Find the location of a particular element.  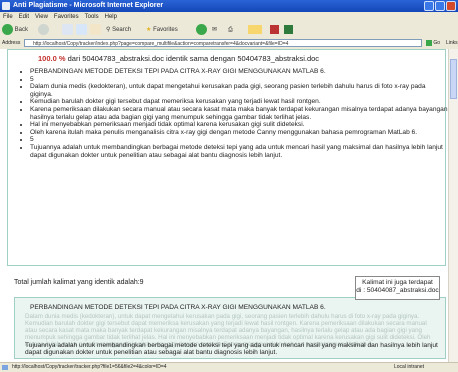

window-controls is located at coordinates (440, 6).